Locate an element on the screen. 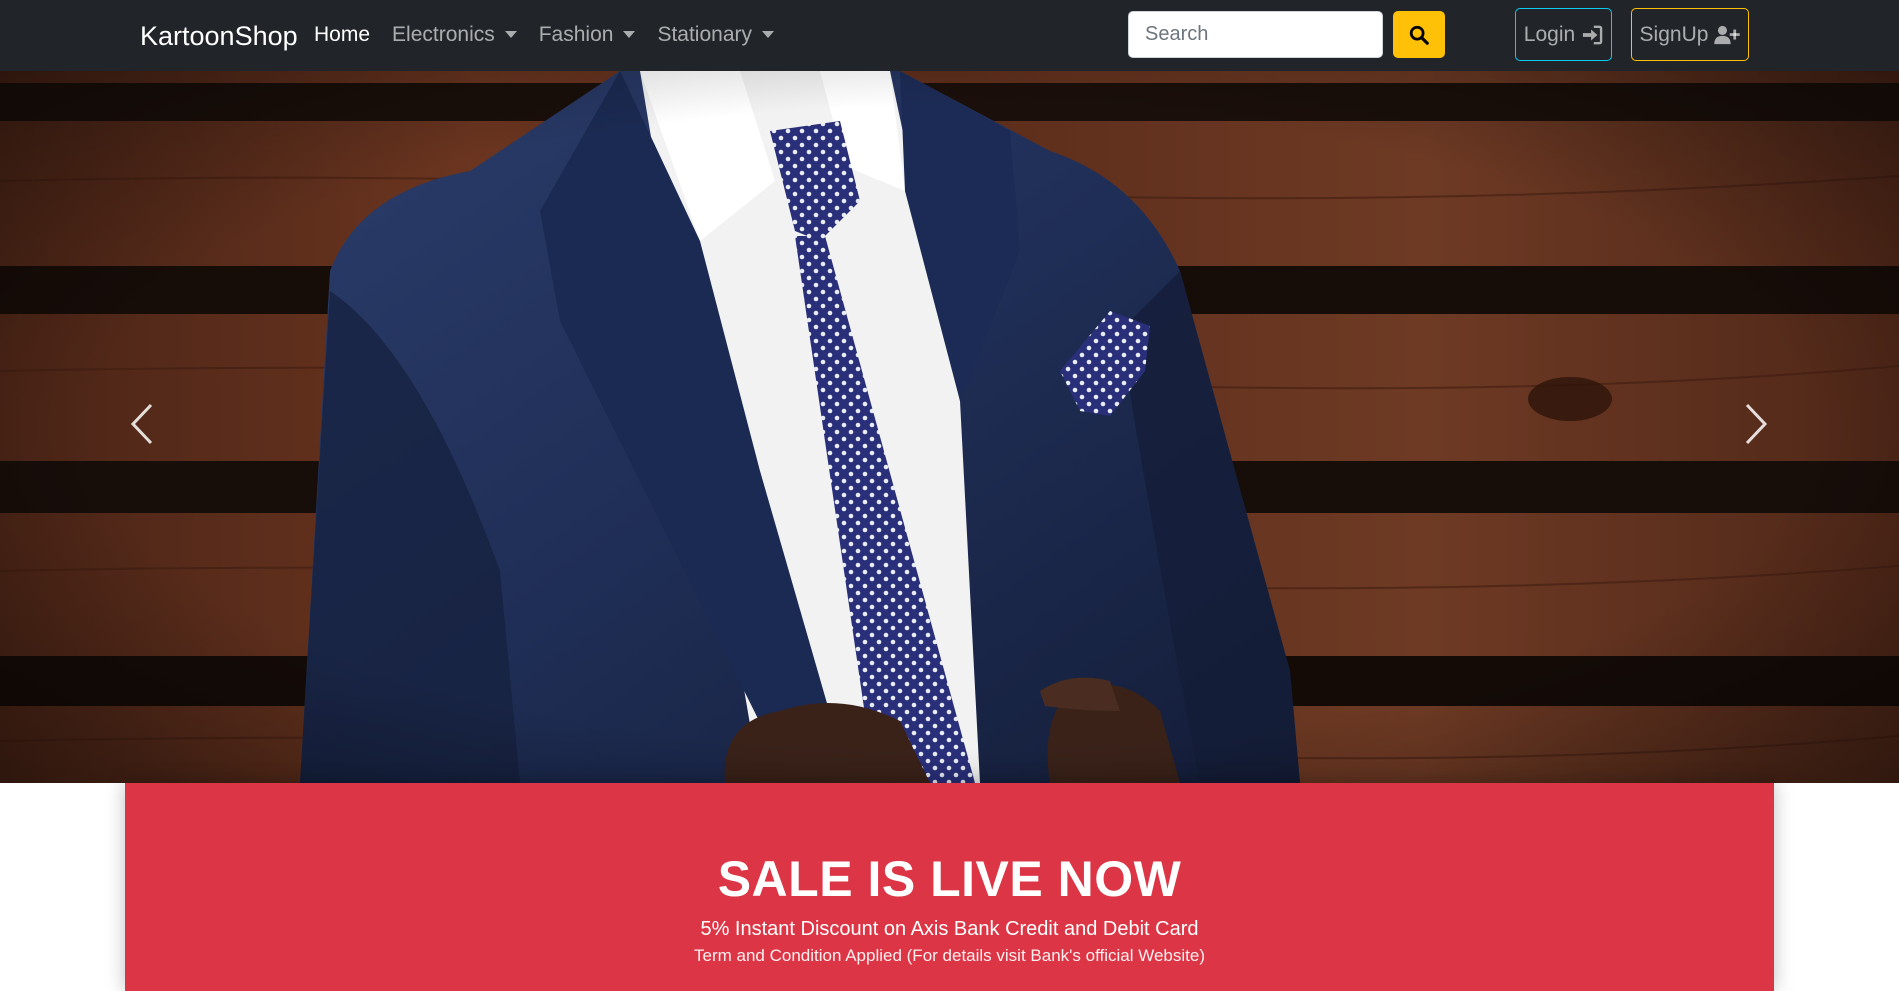  chevron-left-icon is located at coordinates (142, 426).